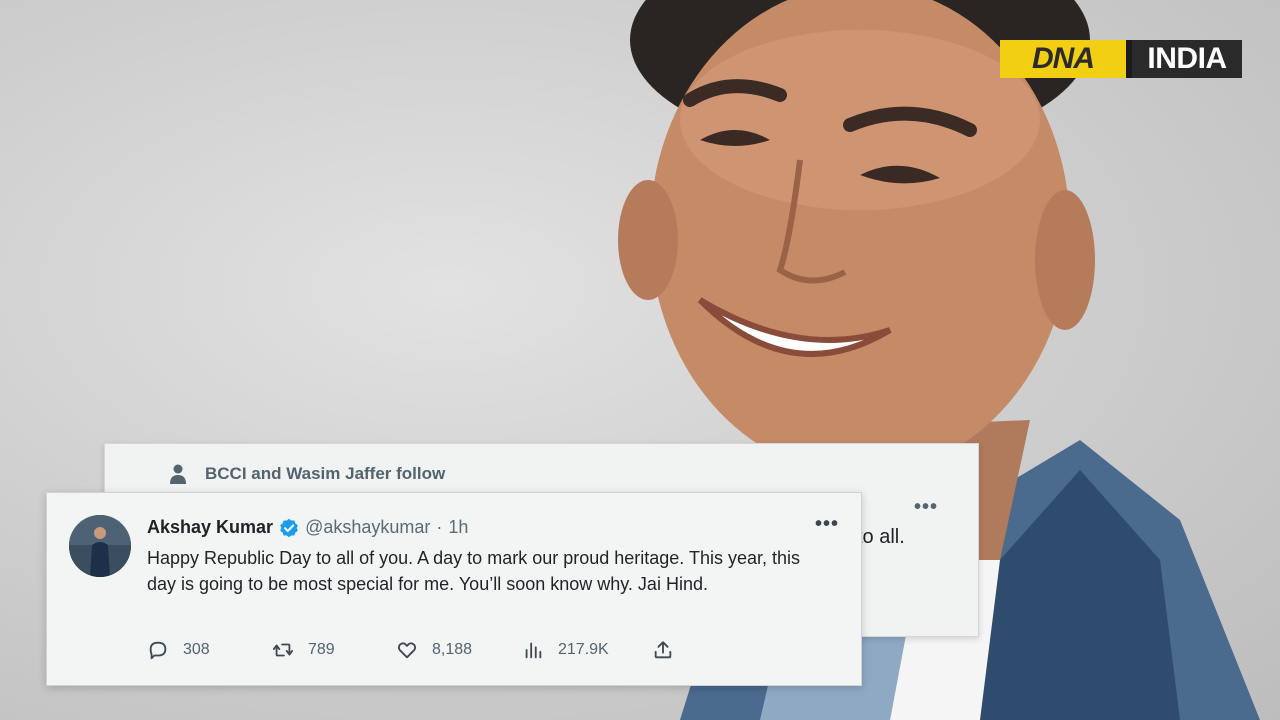 This screenshot has width=1280, height=720. Describe the element at coordinates (533, 650) in the screenshot. I see `views-icon` at that location.